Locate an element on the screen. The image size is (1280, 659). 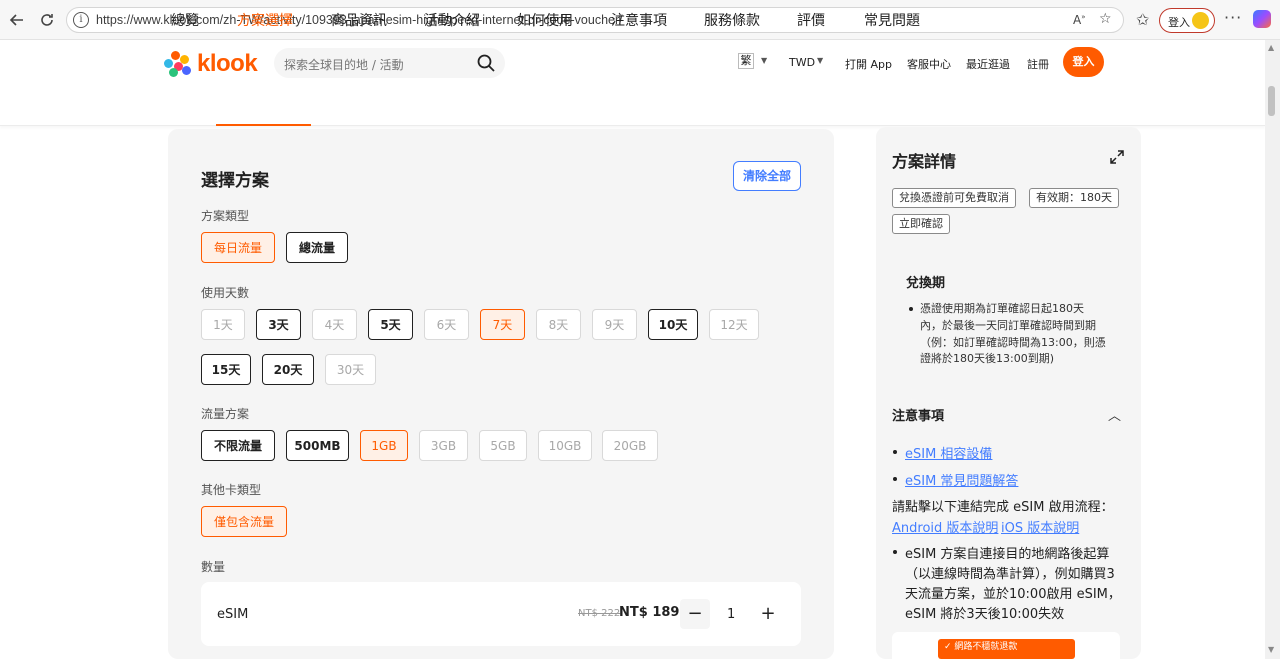
site-info-icon: i is located at coordinates (81, 20).